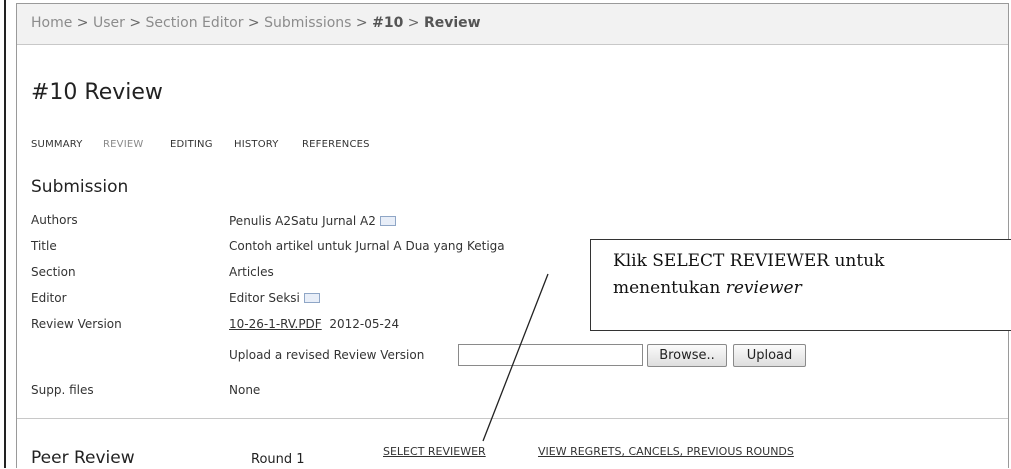 The image size is (1011, 469). What do you see at coordinates (278, 459) in the screenshot?
I see `round-label: Round 1` at bounding box center [278, 459].